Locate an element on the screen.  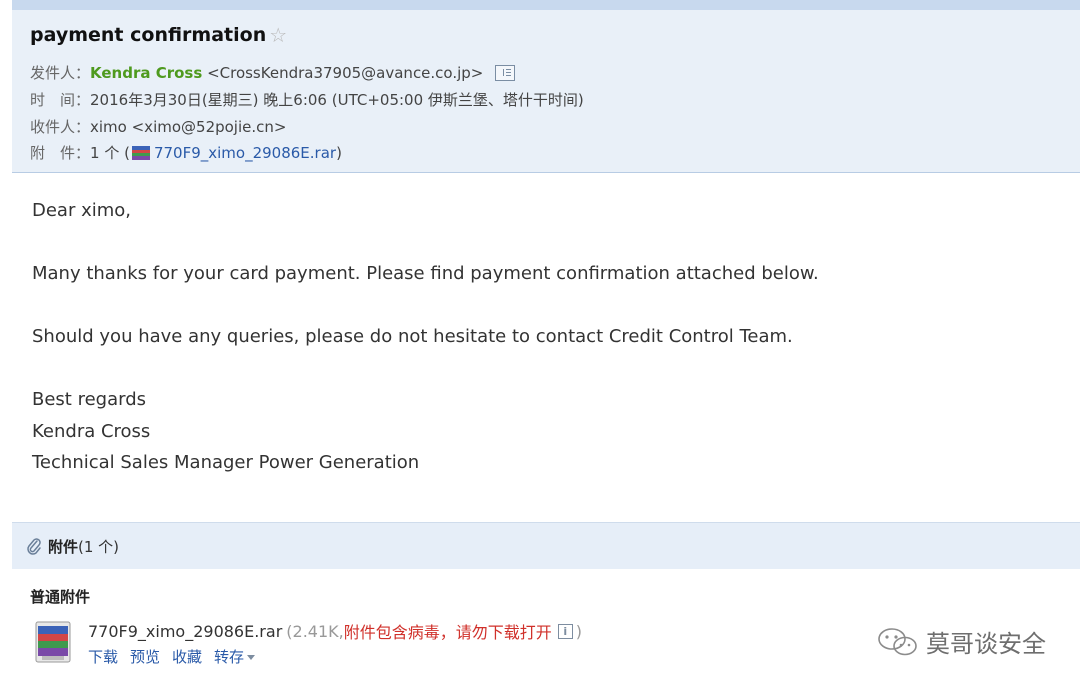
attachment-close: ) is located at coordinates (339, 152).